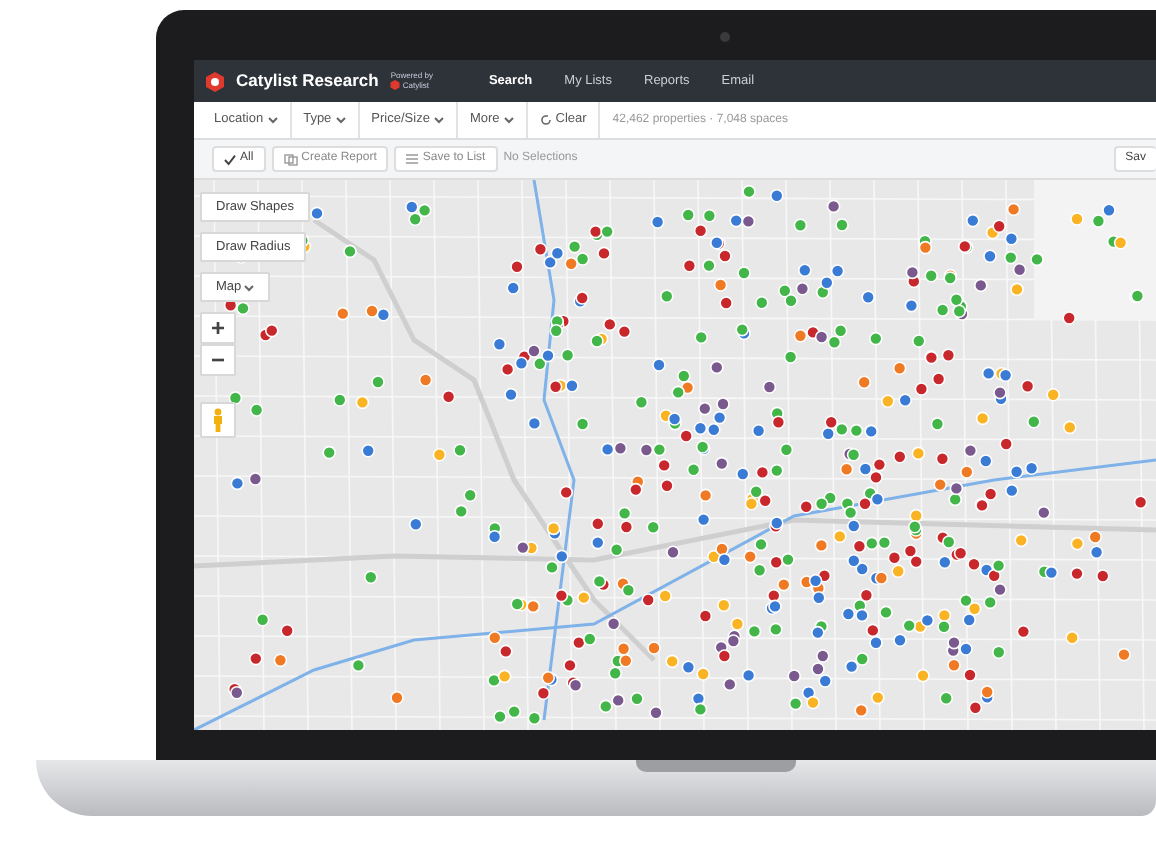  What do you see at coordinates (307, 81) in the screenshot?
I see `brand-name: Catylist Research` at bounding box center [307, 81].